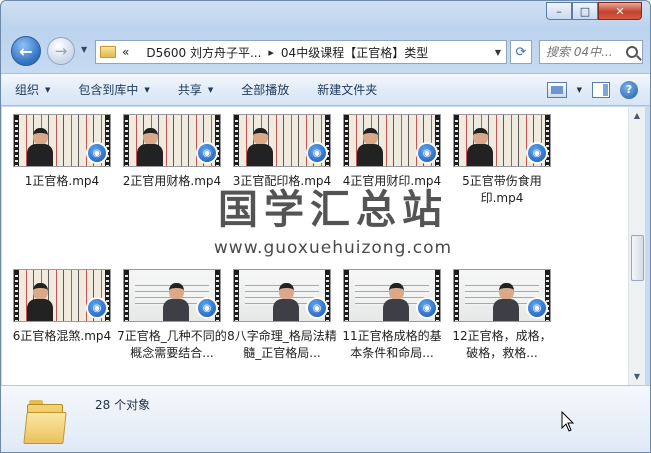 The height and width of the screenshot is (453, 651). I want to click on refresh-button: ⟳, so click(521, 52).